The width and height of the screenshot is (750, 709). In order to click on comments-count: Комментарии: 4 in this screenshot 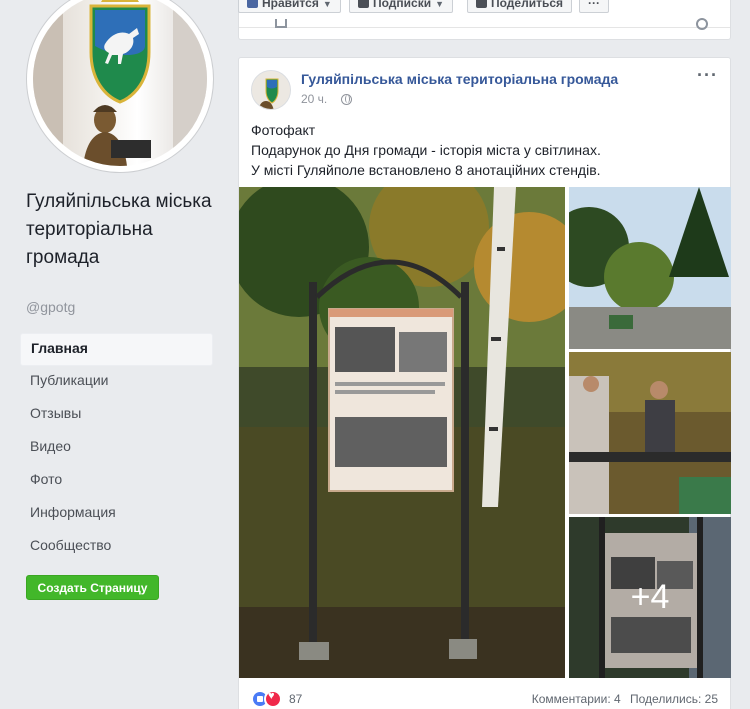, I will do `click(576, 699)`.